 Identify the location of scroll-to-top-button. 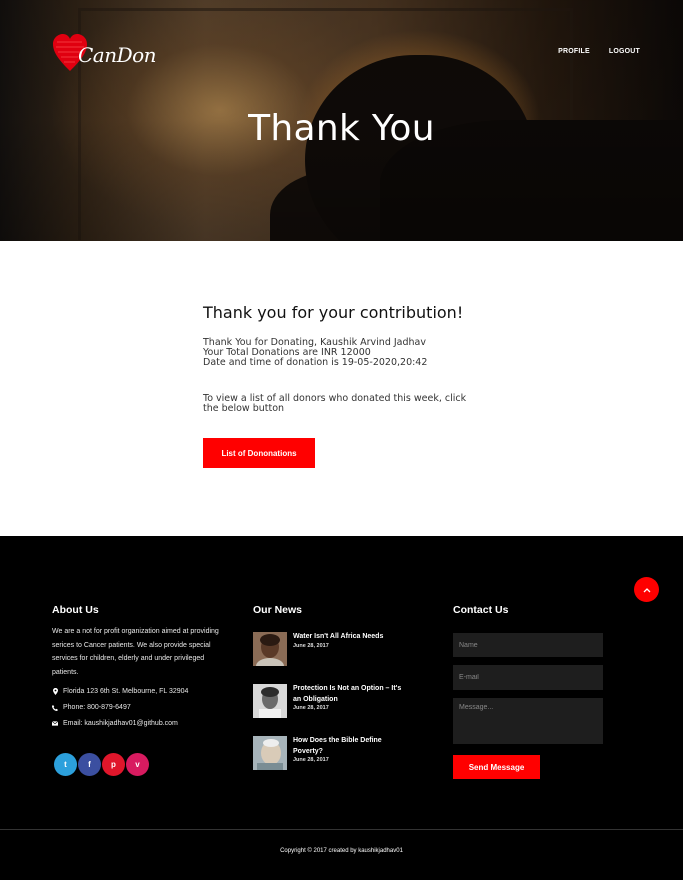
(646, 589).